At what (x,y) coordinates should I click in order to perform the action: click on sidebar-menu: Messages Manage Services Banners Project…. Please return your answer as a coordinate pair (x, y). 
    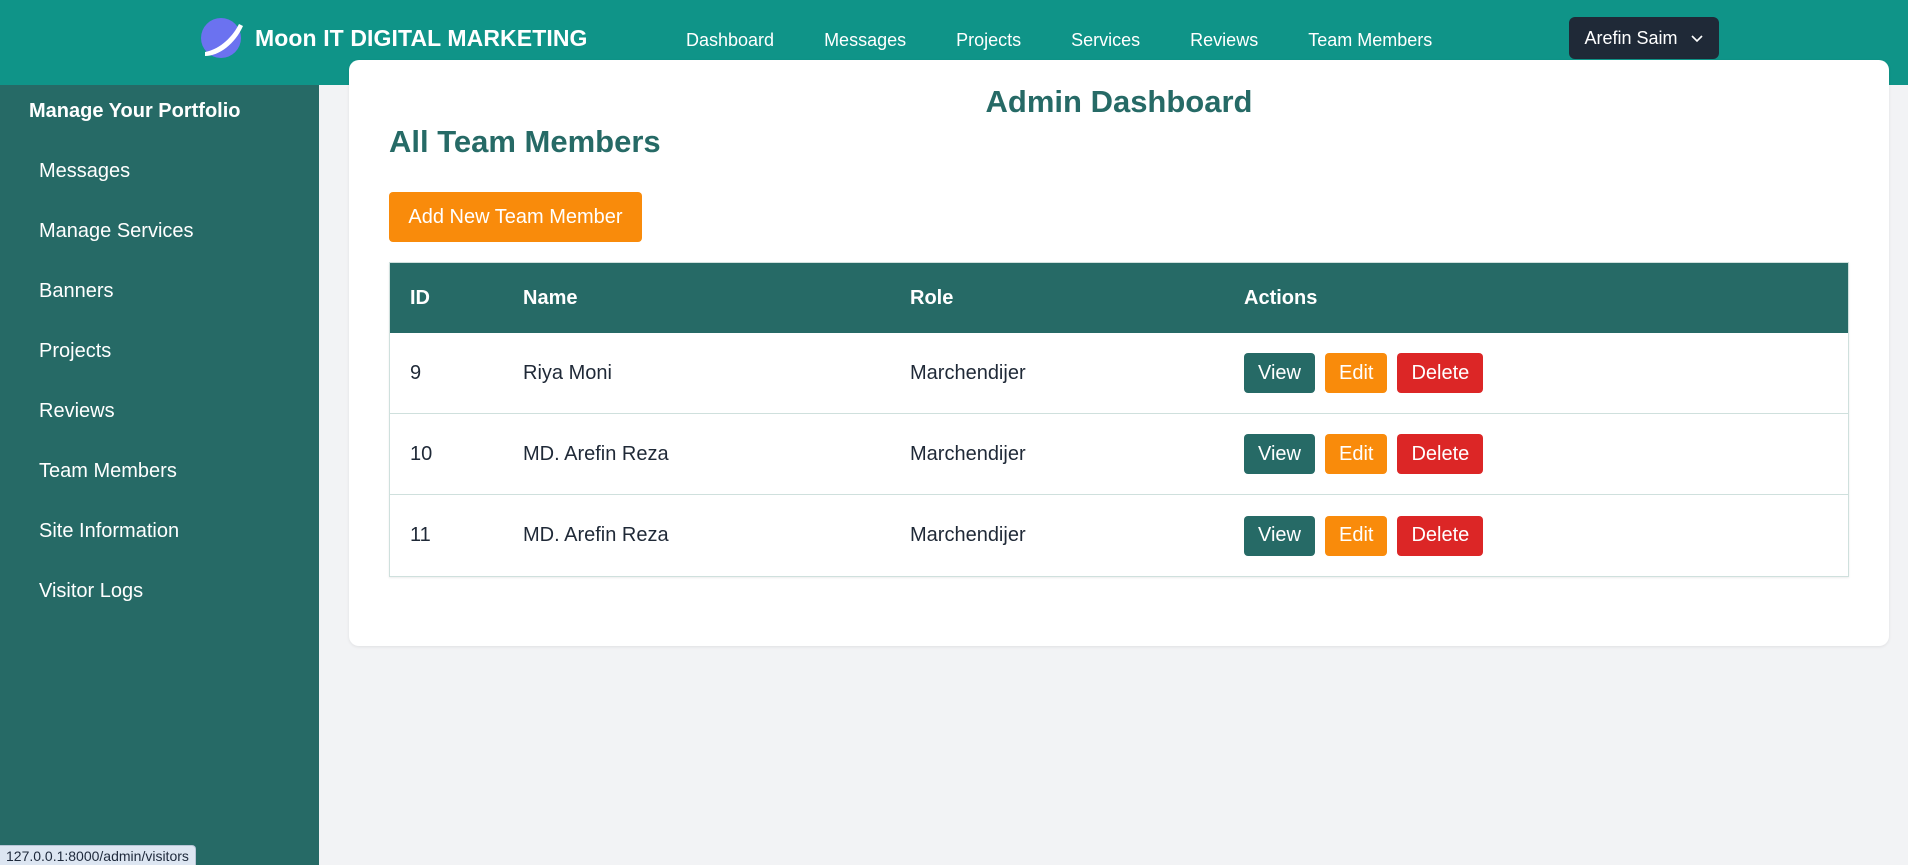
    Looking at the image, I should click on (116, 399).